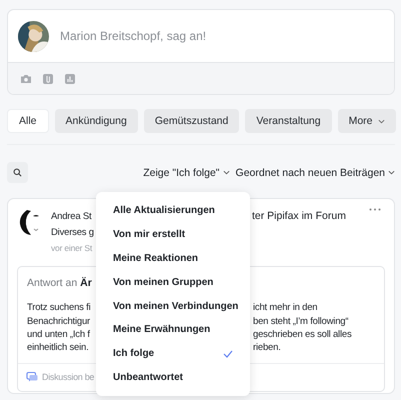 The width and height of the screenshot is (401, 400). I want to click on search-button, so click(17, 172).